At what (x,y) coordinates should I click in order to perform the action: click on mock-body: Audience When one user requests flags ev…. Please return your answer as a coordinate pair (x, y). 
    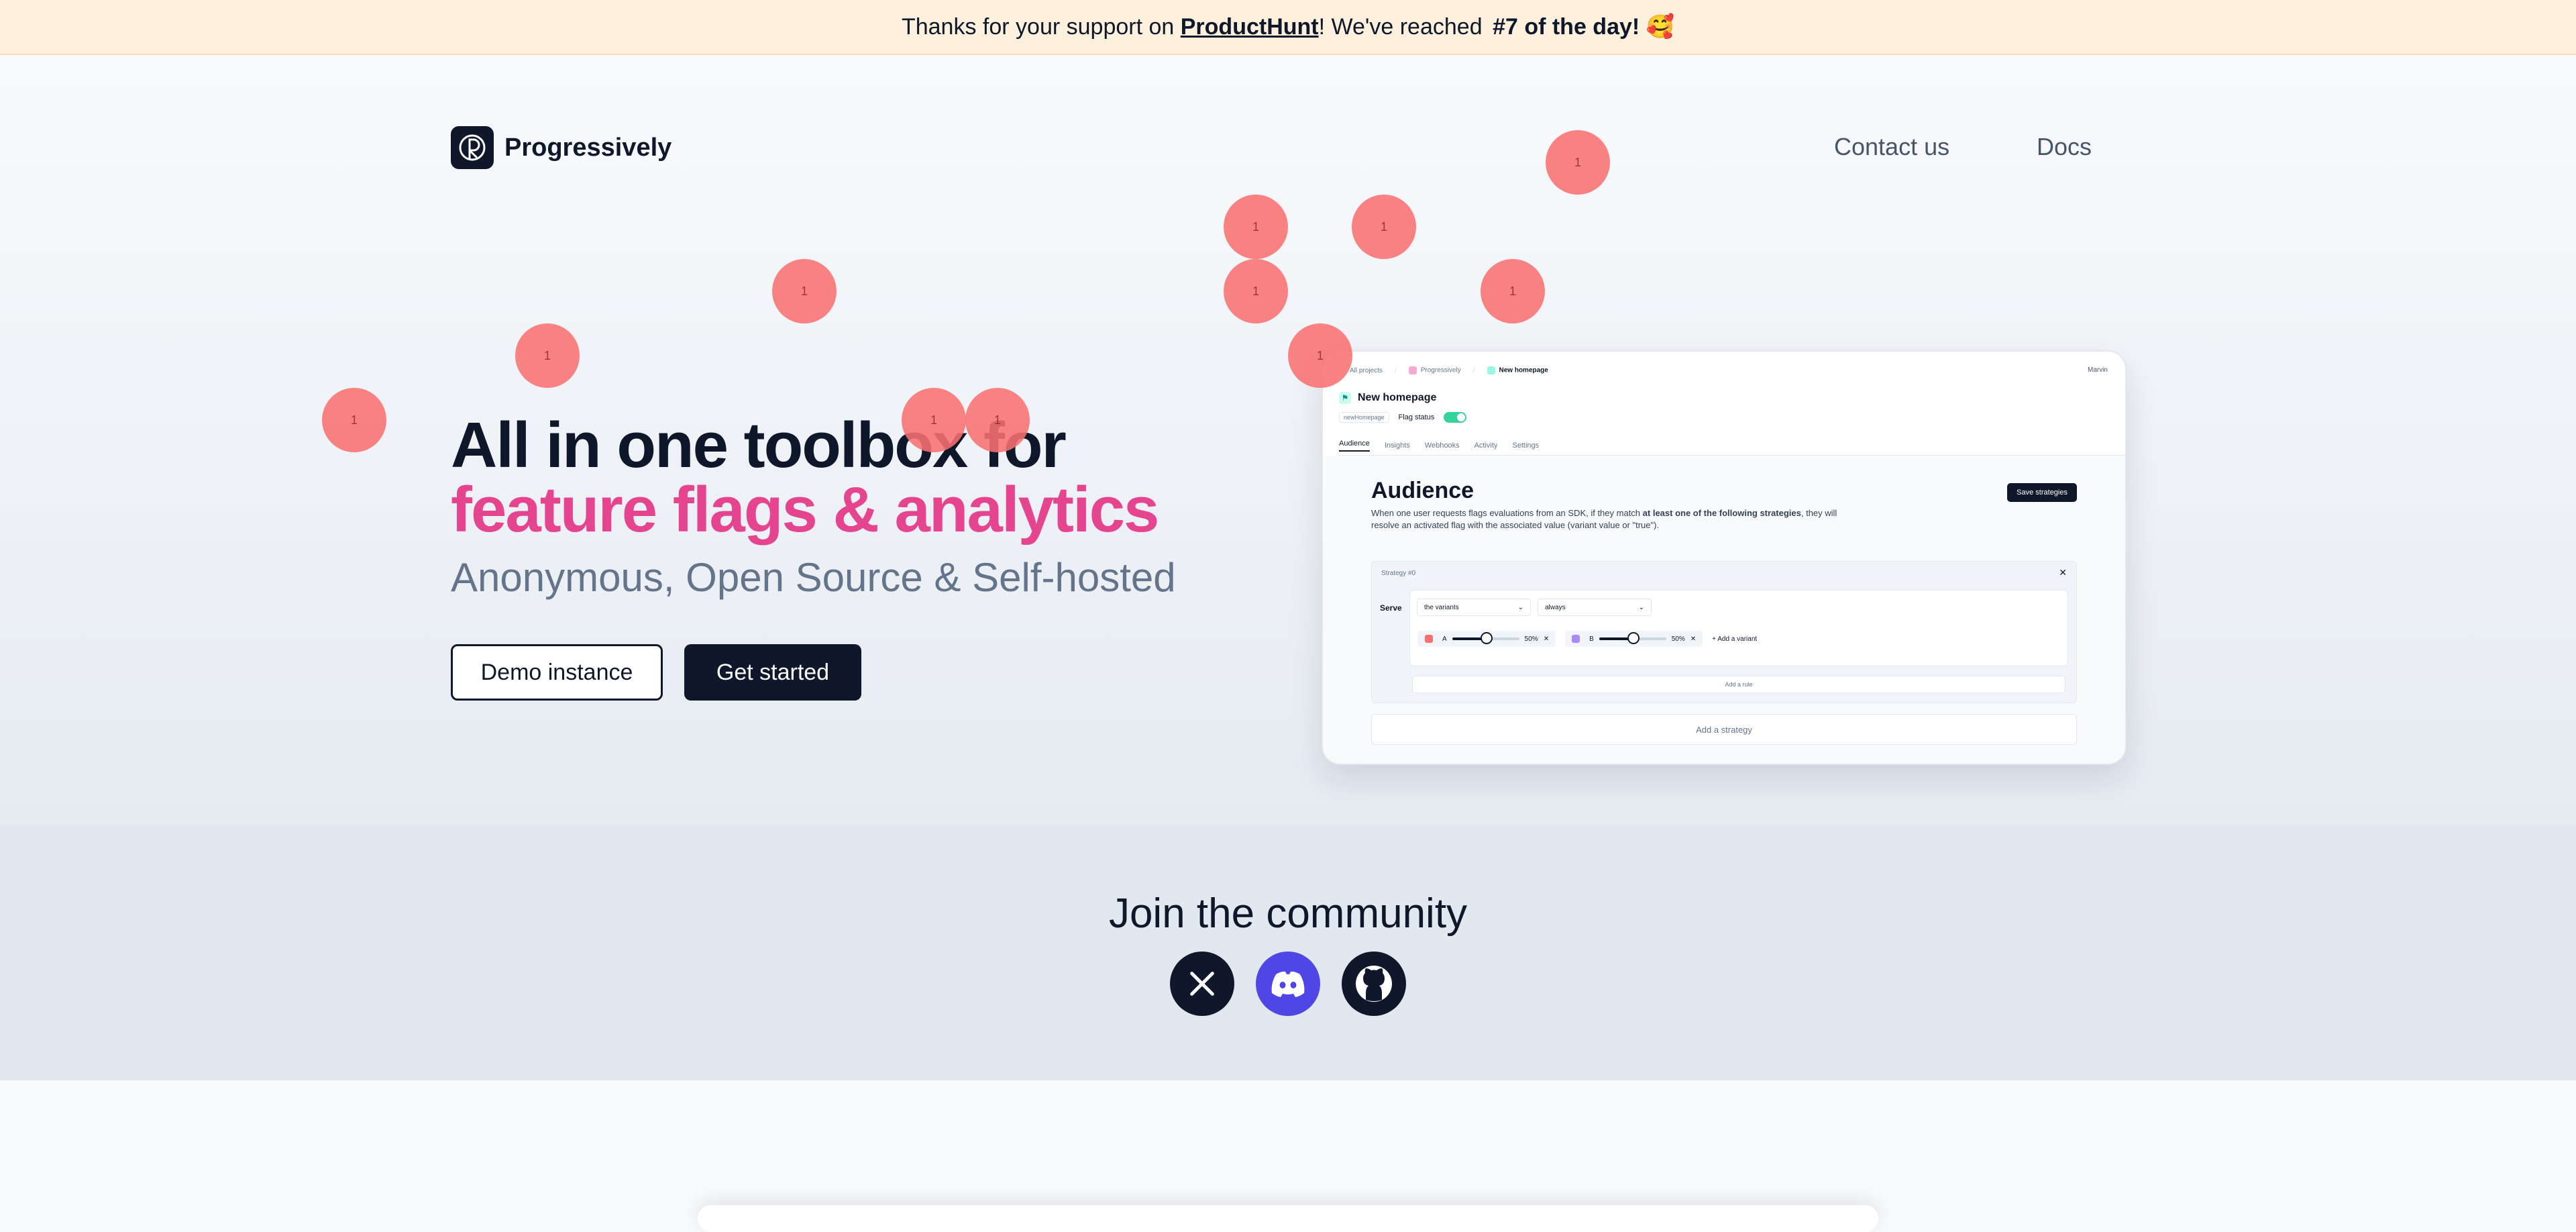
    Looking at the image, I should click on (1724, 610).